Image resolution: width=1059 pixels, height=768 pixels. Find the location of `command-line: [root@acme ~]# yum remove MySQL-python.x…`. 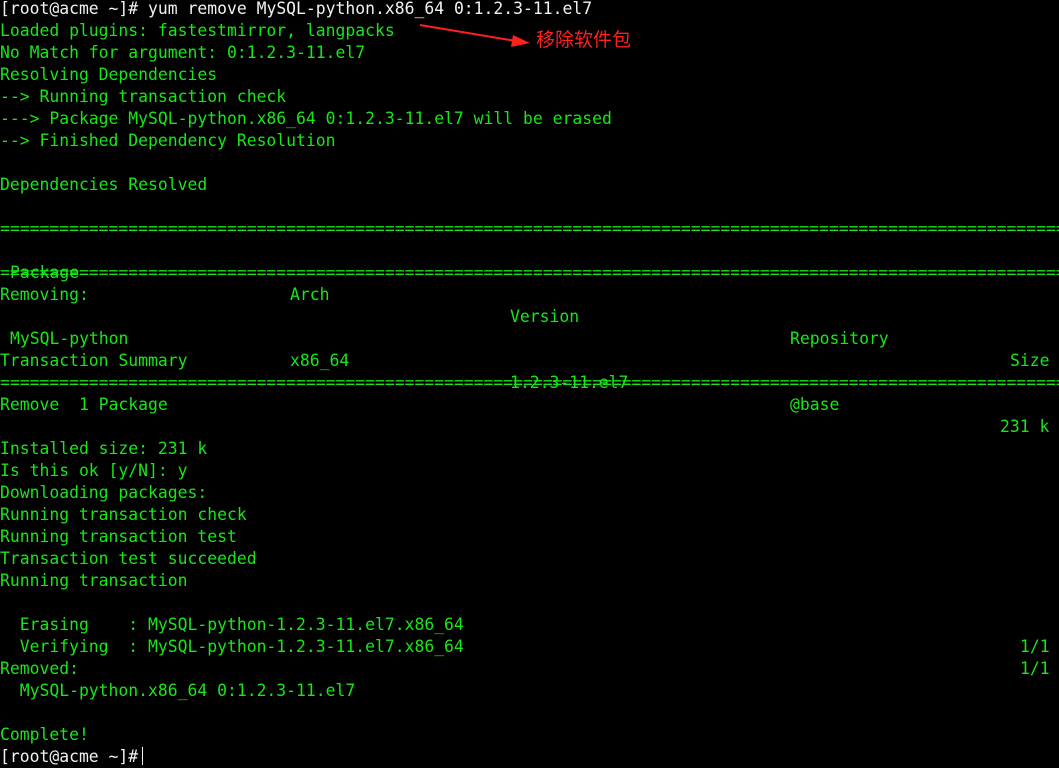

command-line: [root@acme ~]# yum remove MySQL-python.x… is located at coordinates (296, 10).